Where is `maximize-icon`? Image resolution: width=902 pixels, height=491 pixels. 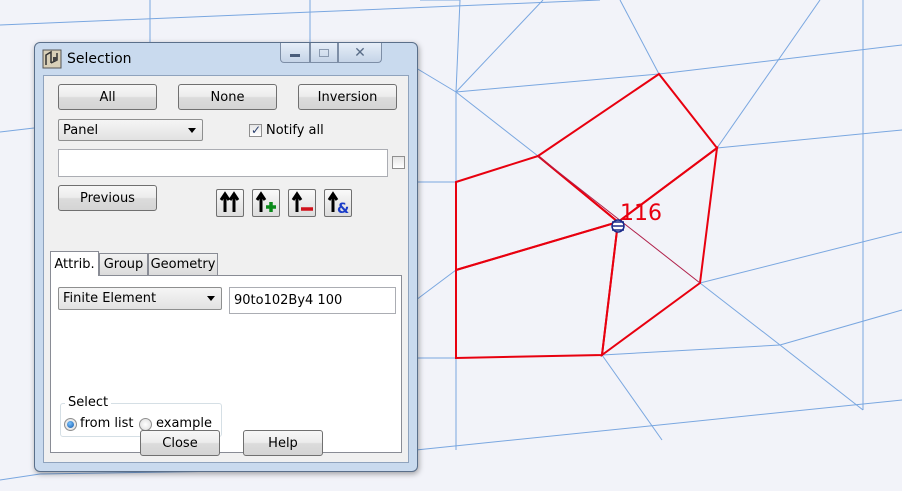 maximize-icon is located at coordinates (324, 52).